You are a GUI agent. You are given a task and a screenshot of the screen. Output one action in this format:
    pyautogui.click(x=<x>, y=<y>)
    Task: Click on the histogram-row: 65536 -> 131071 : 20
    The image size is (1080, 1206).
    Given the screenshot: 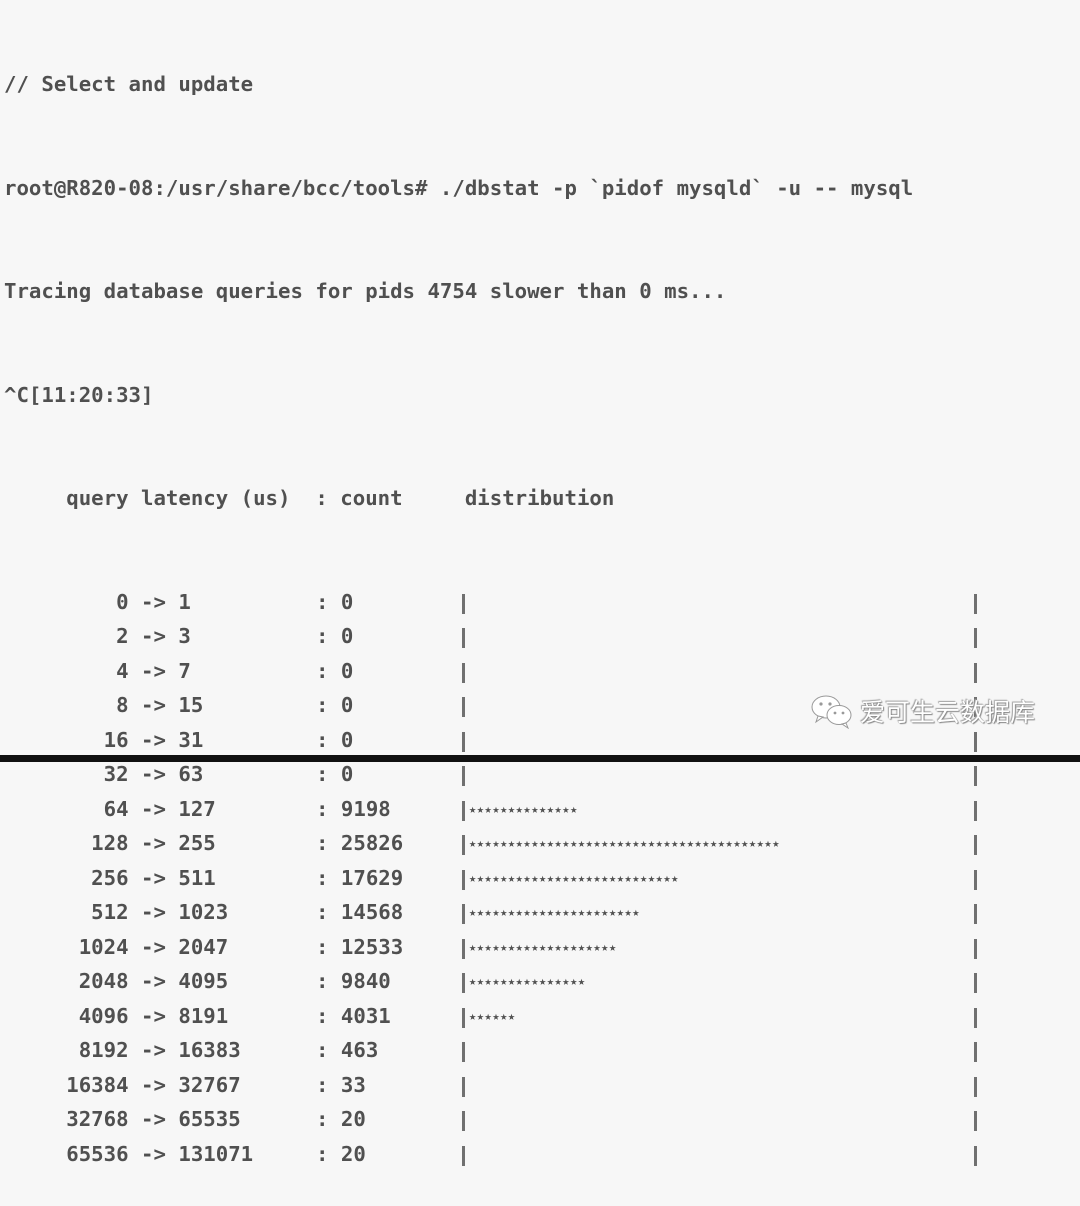 What is the action you would take?
    pyautogui.click(x=490, y=1154)
    